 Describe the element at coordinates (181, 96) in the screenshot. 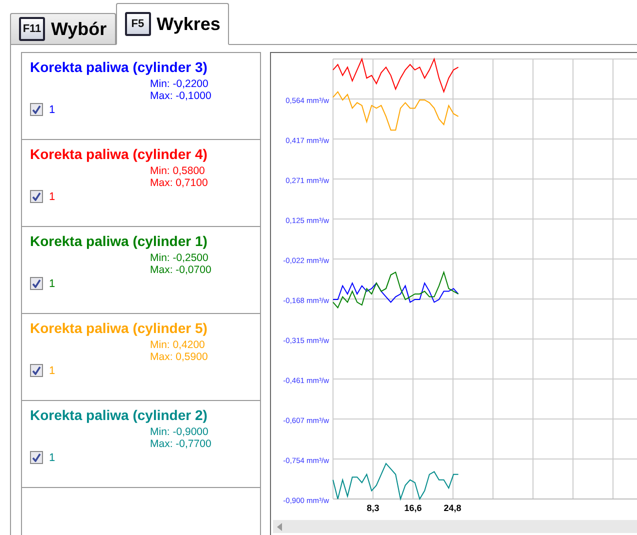

I see `max-value: Max: -0,1000` at that location.